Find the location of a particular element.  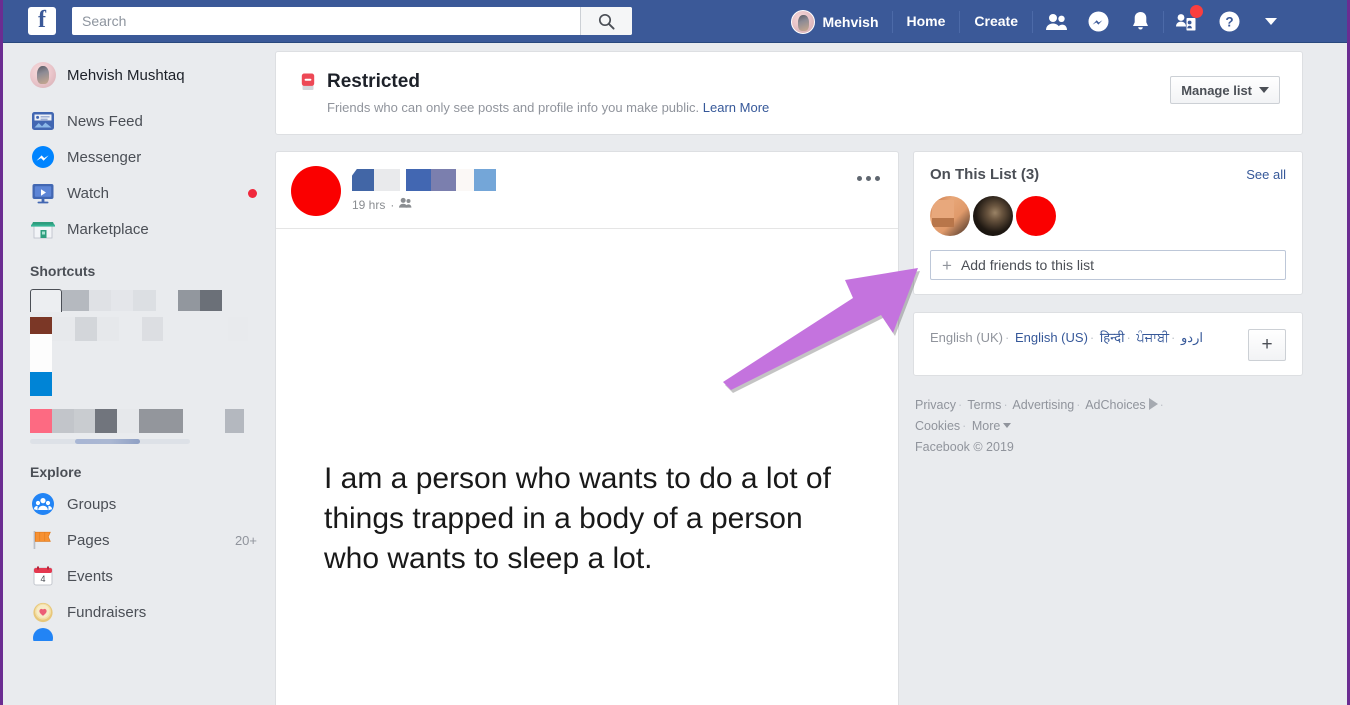

post-author-name-redacted is located at coordinates (424, 180).